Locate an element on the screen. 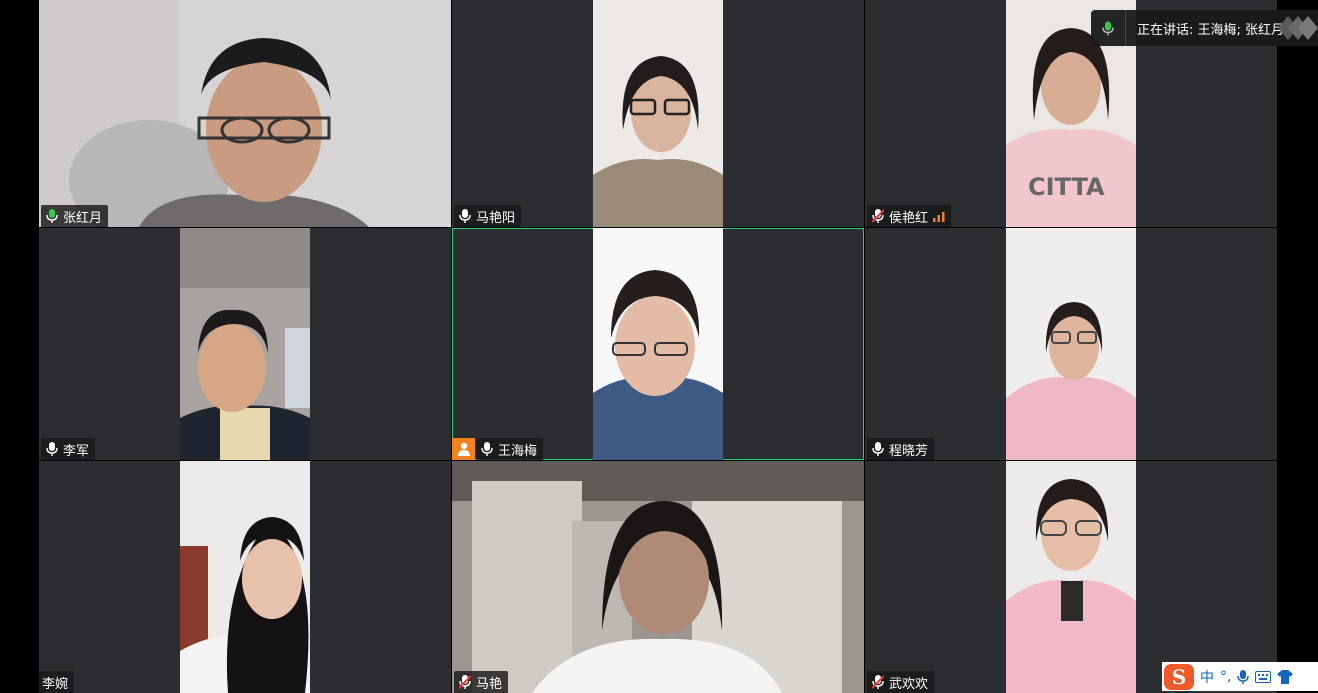 The height and width of the screenshot is (693, 1318). video-tile: 马艳阳 is located at coordinates (658, 113).